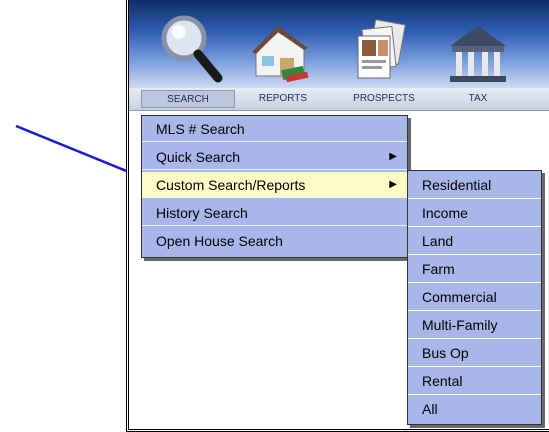 The height and width of the screenshot is (432, 549). I want to click on menu-item-history-search: History Search, so click(274, 213).